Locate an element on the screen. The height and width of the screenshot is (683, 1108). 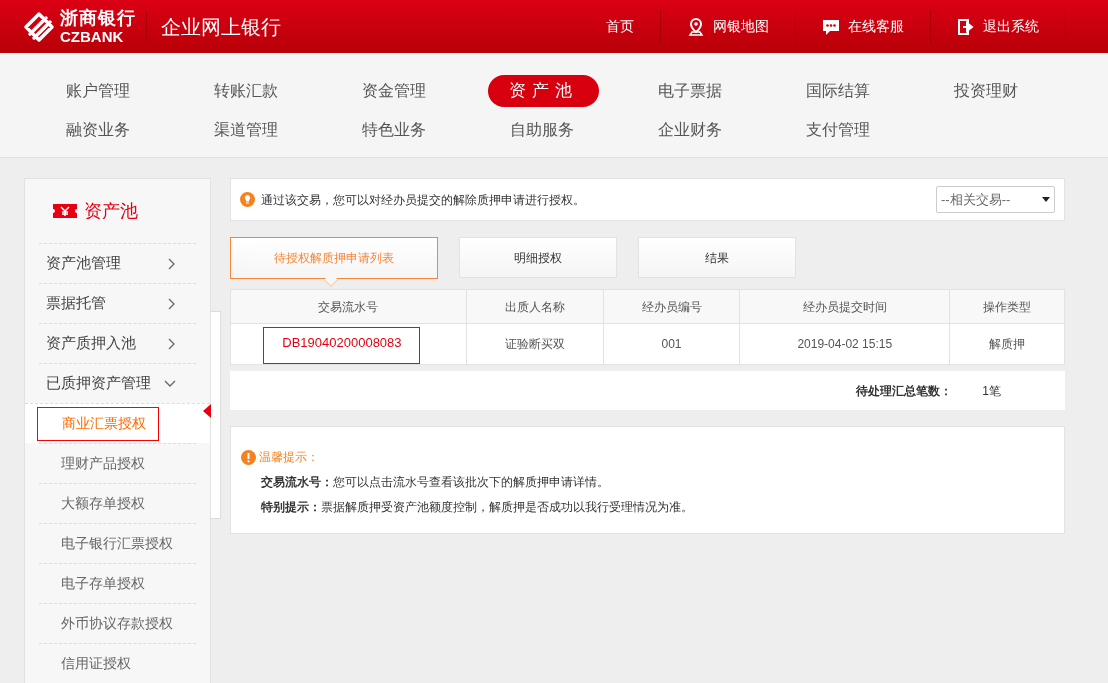
step-tab: 明细授权 is located at coordinates (538, 257).